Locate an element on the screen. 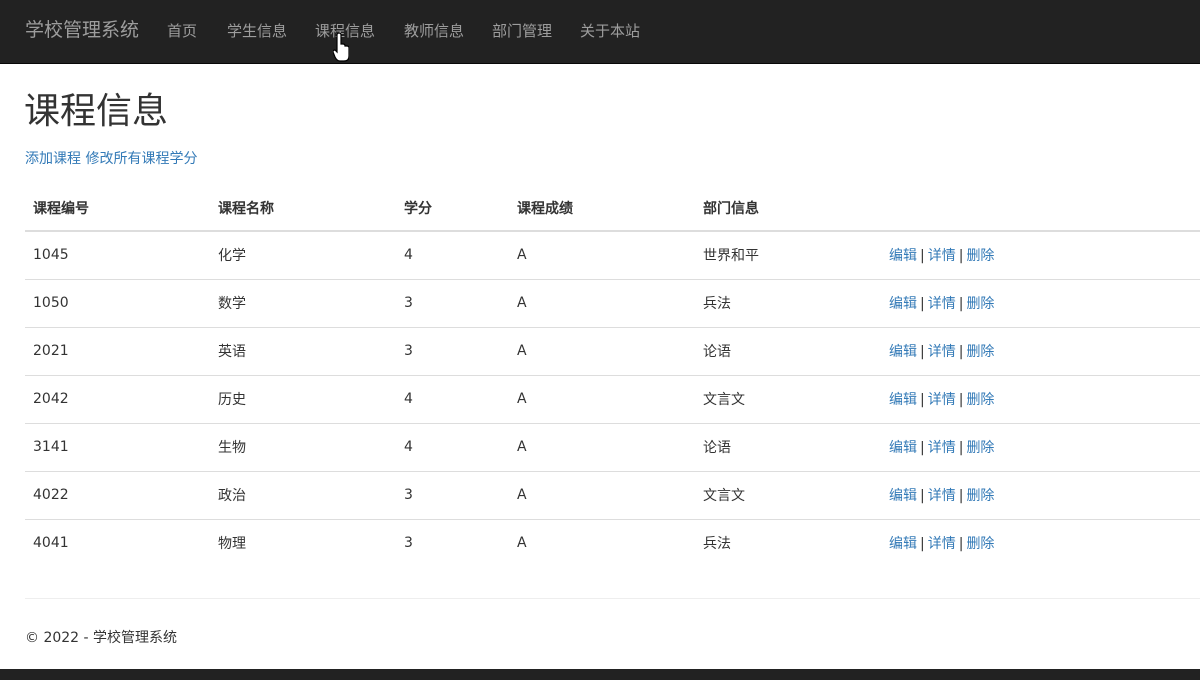 This screenshot has width=1200, height=680. table-row: 1045 化学 4 A 世界和平 编辑 | 详情 | 删除 is located at coordinates (612, 254).